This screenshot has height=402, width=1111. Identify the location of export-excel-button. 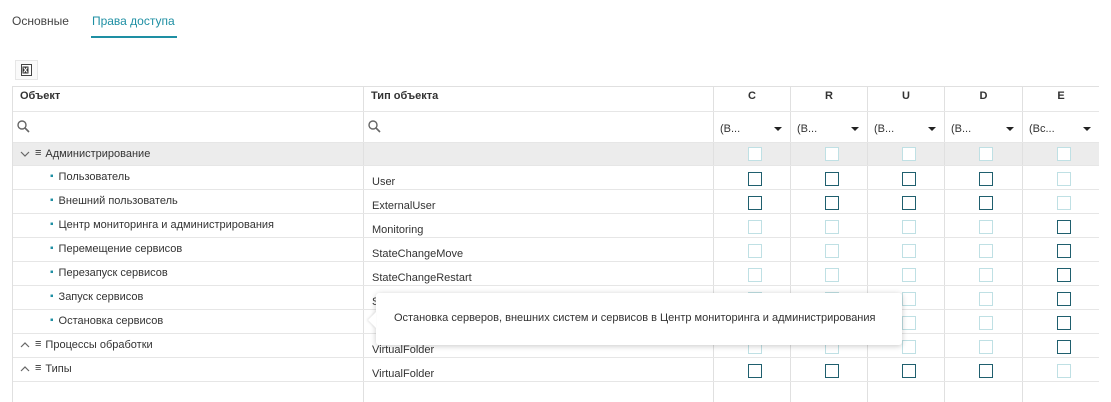
(26, 70).